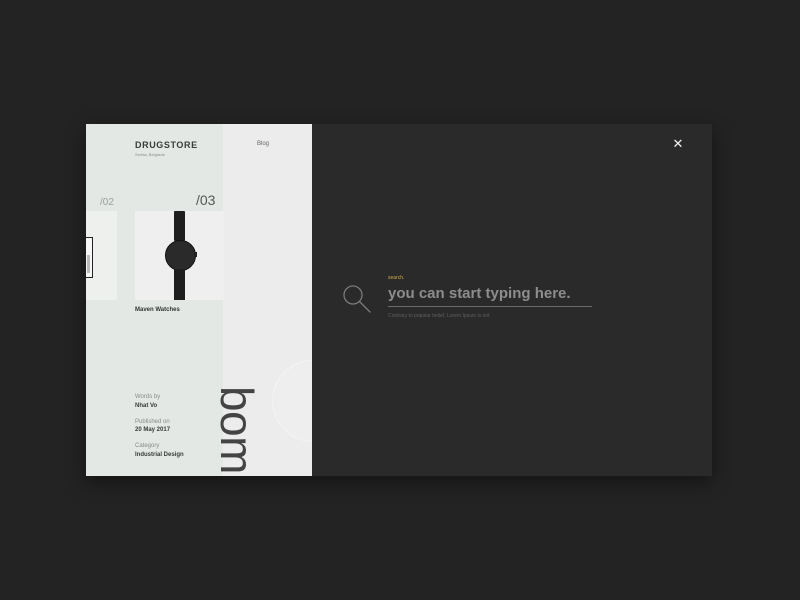 Image resolution: width=800 pixels, height=600 pixels. What do you see at coordinates (263, 144) in the screenshot?
I see `blog-link: Blog` at bounding box center [263, 144].